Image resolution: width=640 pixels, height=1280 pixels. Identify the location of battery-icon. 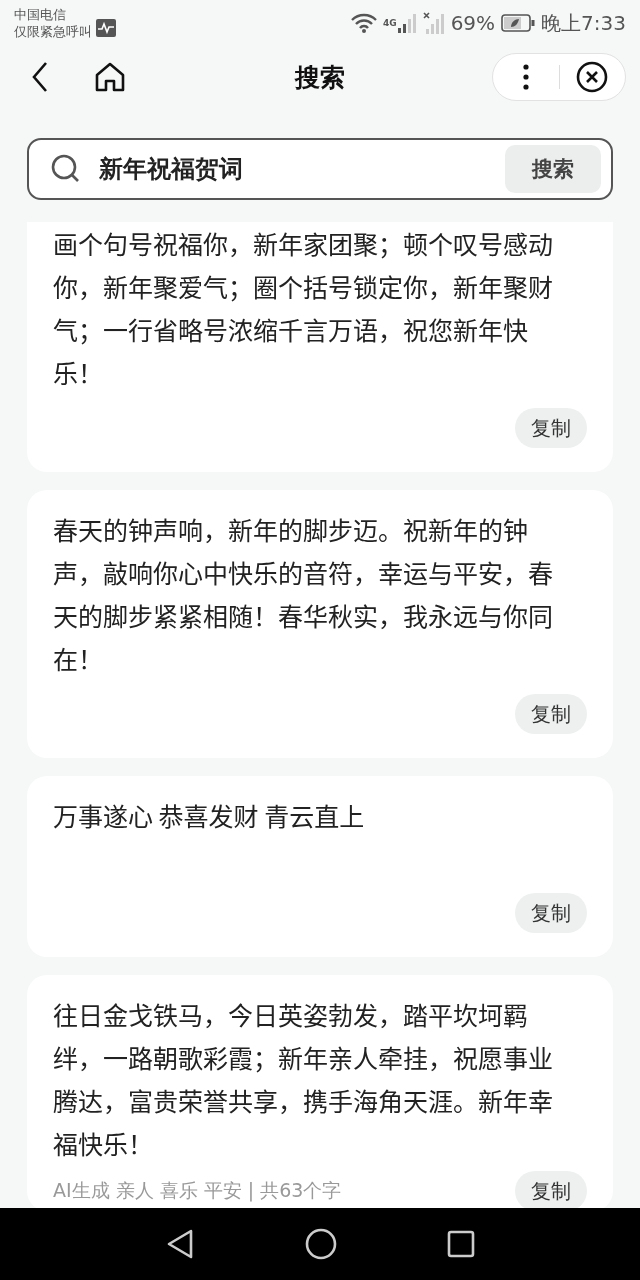
(518, 23).